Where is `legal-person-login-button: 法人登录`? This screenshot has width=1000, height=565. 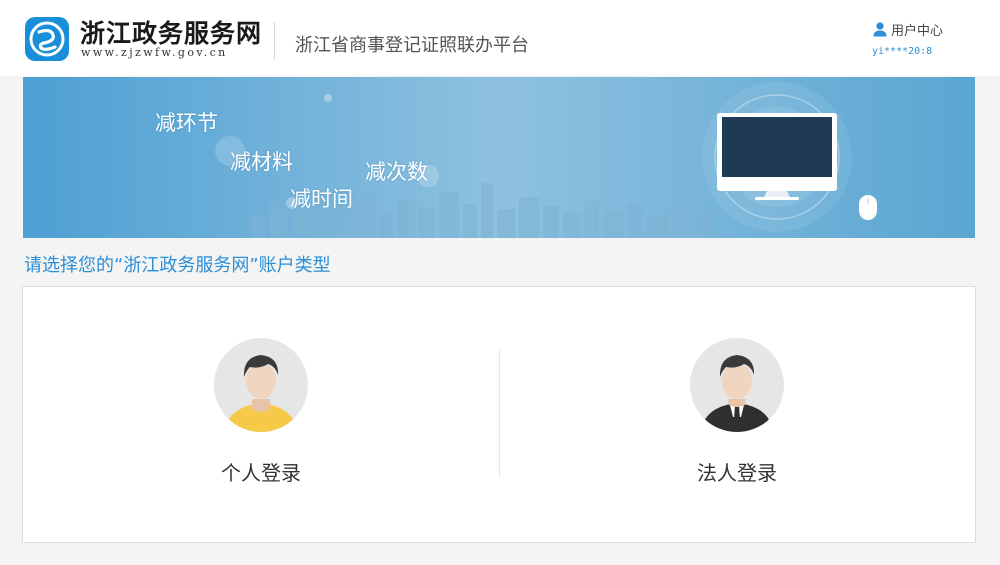 legal-person-login-button: 法人登录 is located at coordinates (737, 414).